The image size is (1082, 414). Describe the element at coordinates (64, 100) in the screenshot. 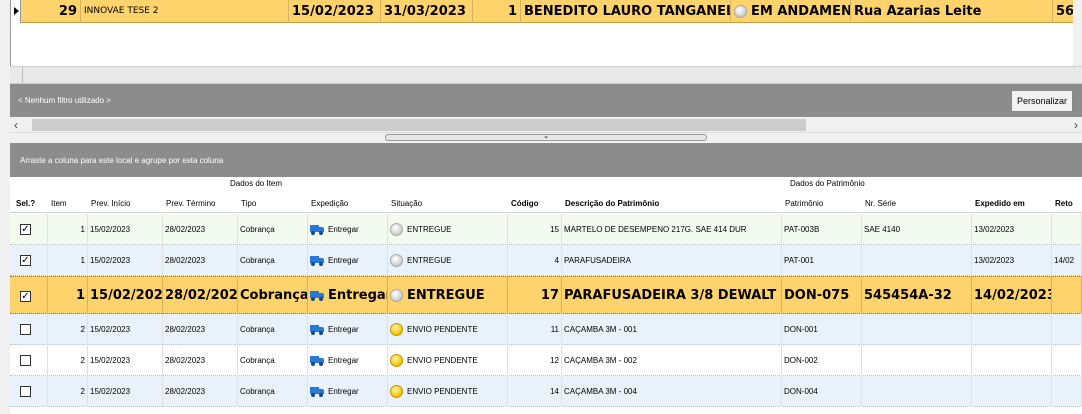

I see `filter-status: < Nenhum filtro utilizado >` at that location.